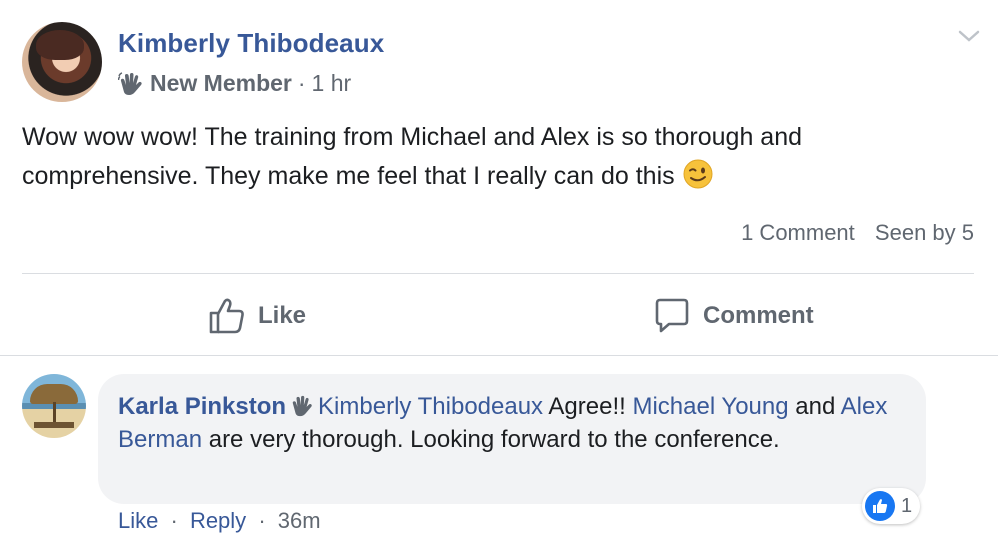 The width and height of the screenshot is (998, 550). What do you see at coordinates (969, 36) in the screenshot?
I see `chevron-down-icon` at bounding box center [969, 36].